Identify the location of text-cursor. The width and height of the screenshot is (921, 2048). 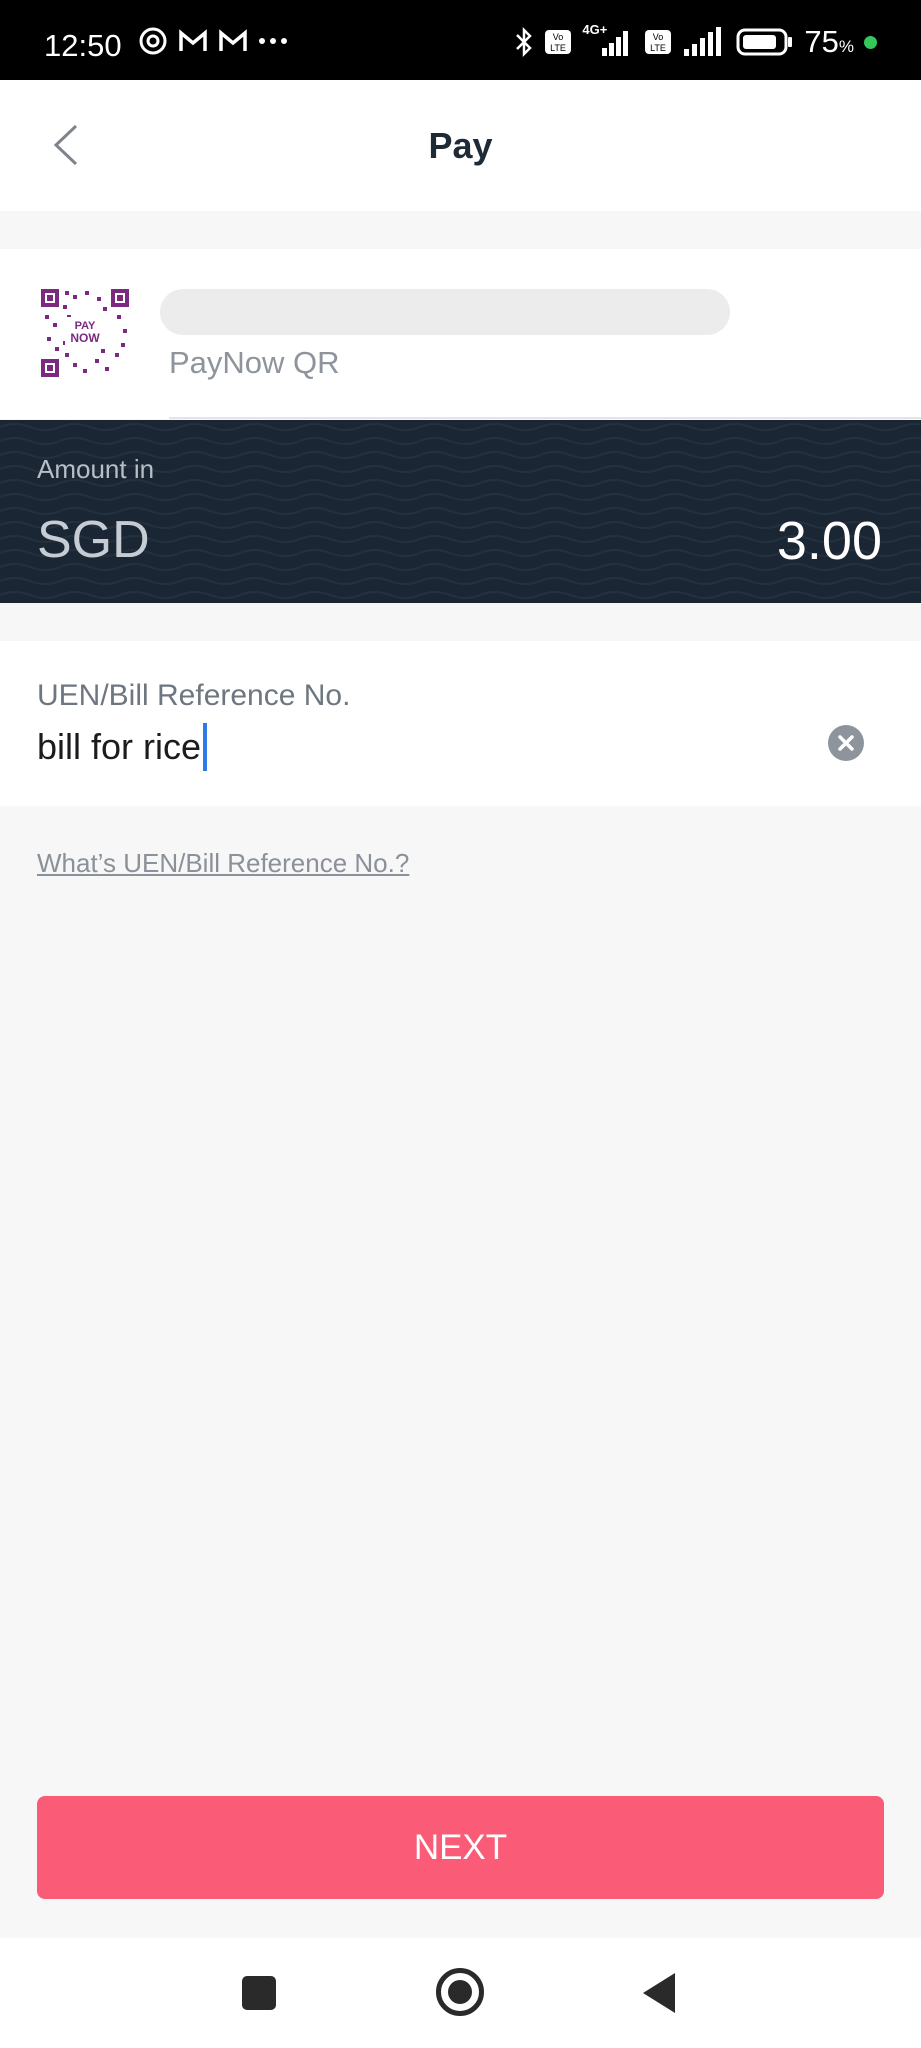
(205, 747).